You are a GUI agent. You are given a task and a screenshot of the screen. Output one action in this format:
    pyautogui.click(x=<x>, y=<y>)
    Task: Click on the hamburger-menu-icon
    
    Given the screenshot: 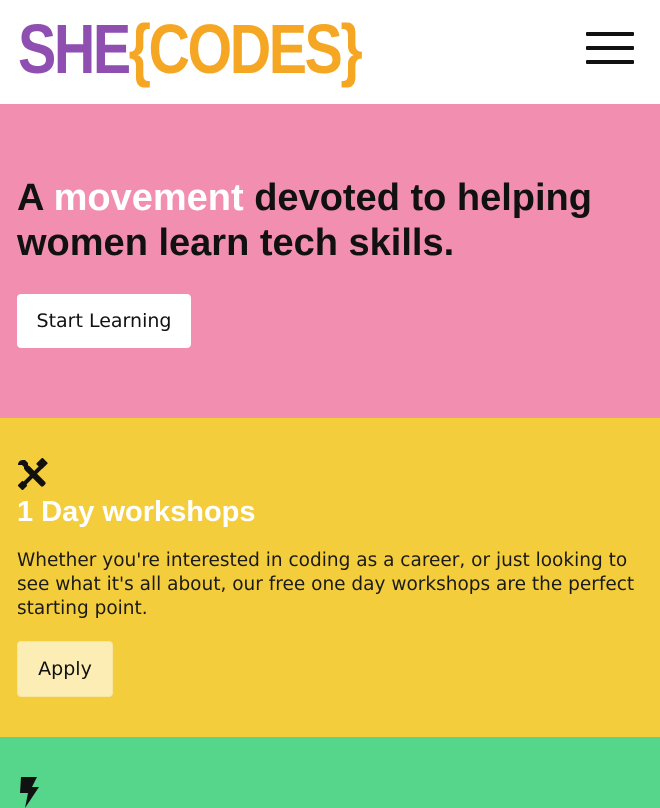 What is the action you would take?
    pyautogui.click(x=610, y=48)
    